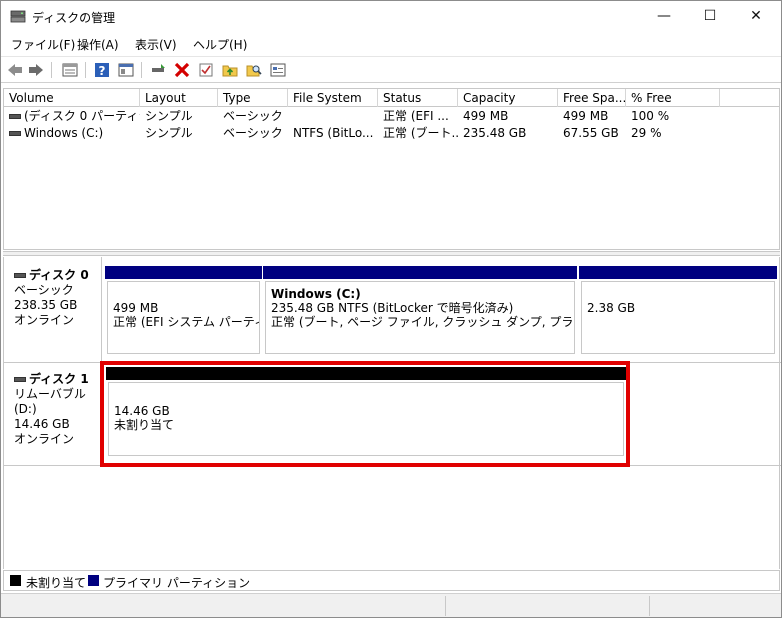  I want to click on settings-panel-icon, so click(278, 70).